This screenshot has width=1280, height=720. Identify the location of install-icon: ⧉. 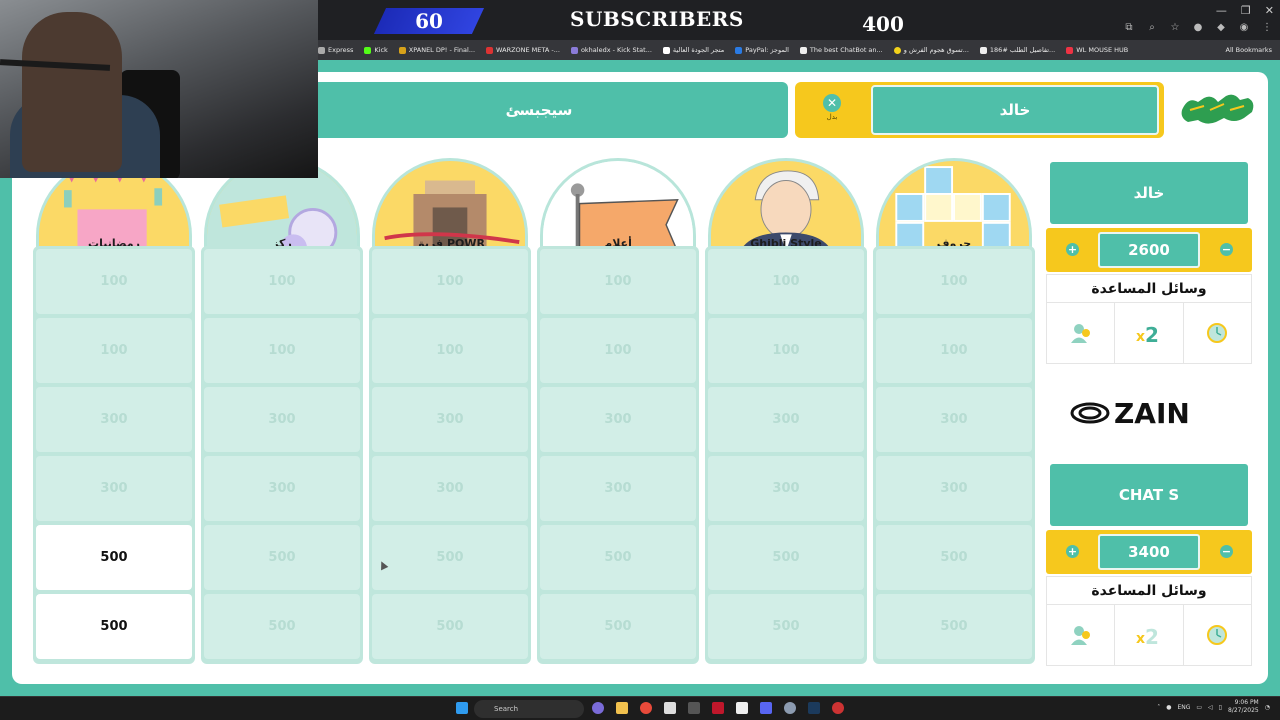
(1129, 28).